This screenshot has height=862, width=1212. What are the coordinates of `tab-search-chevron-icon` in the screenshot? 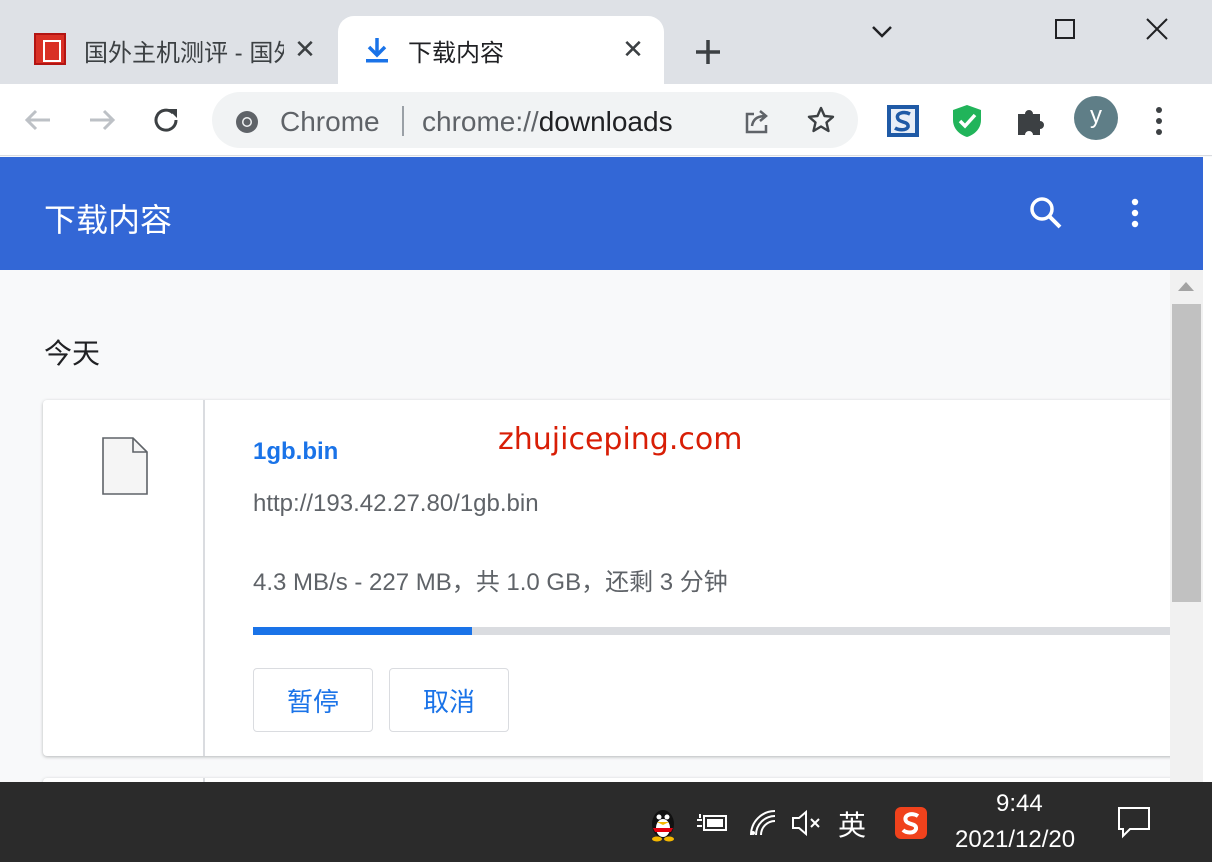 It's located at (882, 32).